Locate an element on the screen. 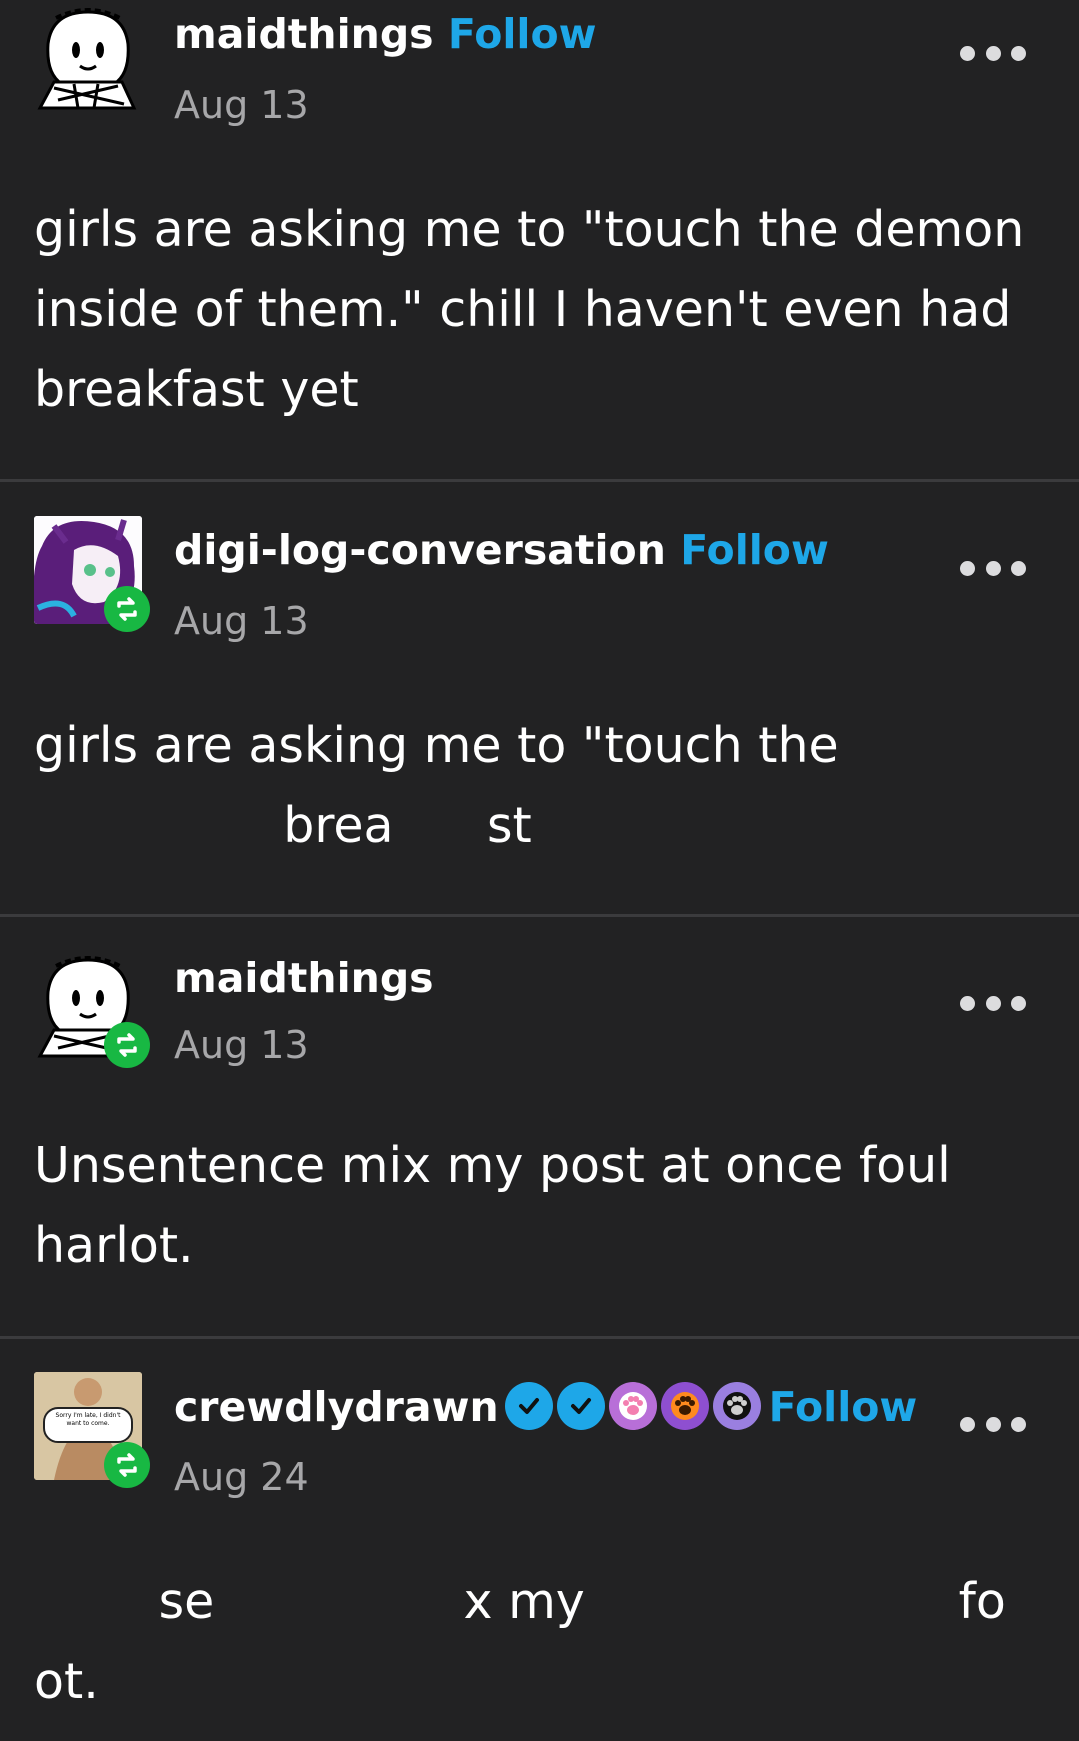 The height and width of the screenshot is (1741, 1079). user-badges is located at coordinates (632, 1406).